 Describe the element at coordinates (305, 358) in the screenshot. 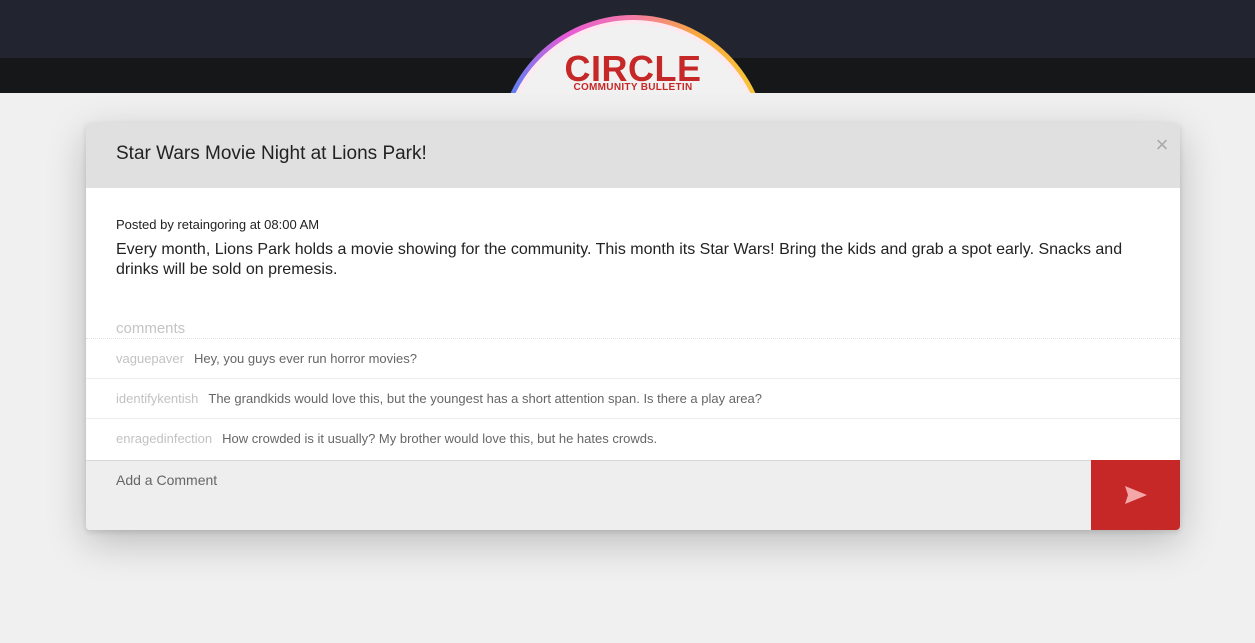

I see `comment-text: Hey, you guys ever run horror movies?` at that location.